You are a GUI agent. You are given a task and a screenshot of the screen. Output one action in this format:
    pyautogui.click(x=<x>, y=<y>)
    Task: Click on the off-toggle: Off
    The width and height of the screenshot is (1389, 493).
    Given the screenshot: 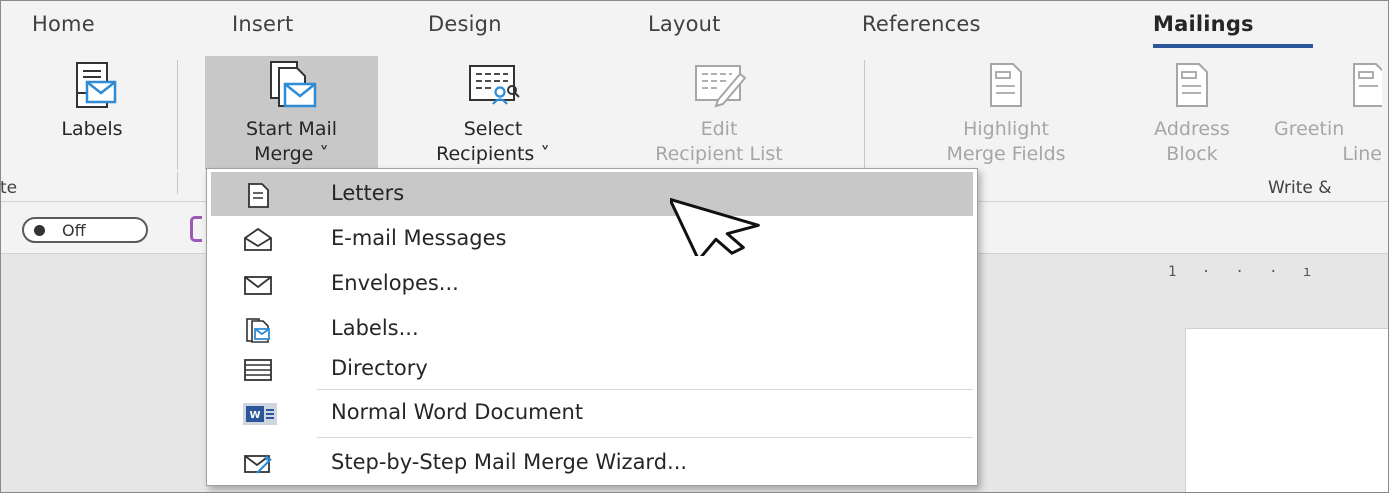 What is the action you would take?
    pyautogui.click(x=85, y=230)
    